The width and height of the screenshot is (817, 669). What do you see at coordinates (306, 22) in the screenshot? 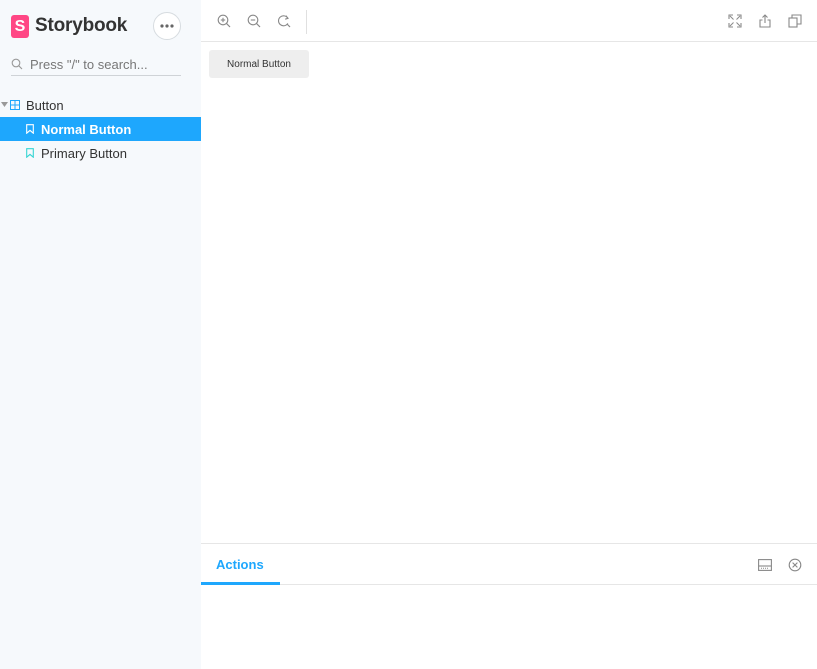
I see `toolbar-divider` at bounding box center [306, 22].